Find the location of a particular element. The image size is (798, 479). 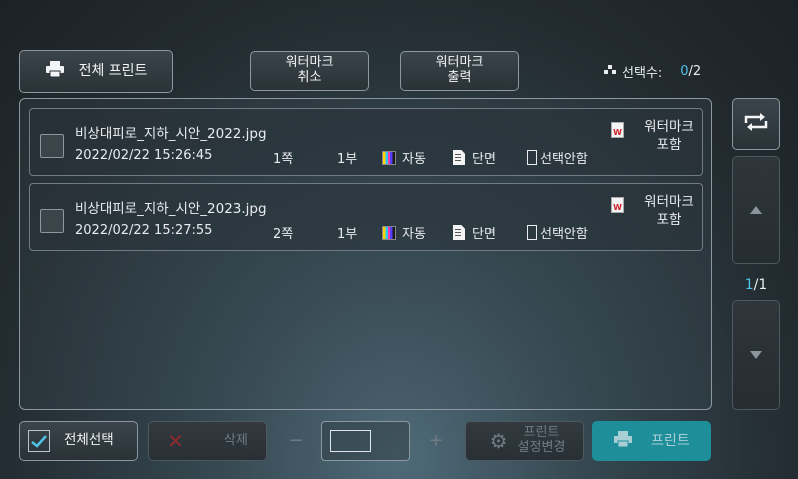

selection-label: 선택수: is located at coordinates (642, 73).